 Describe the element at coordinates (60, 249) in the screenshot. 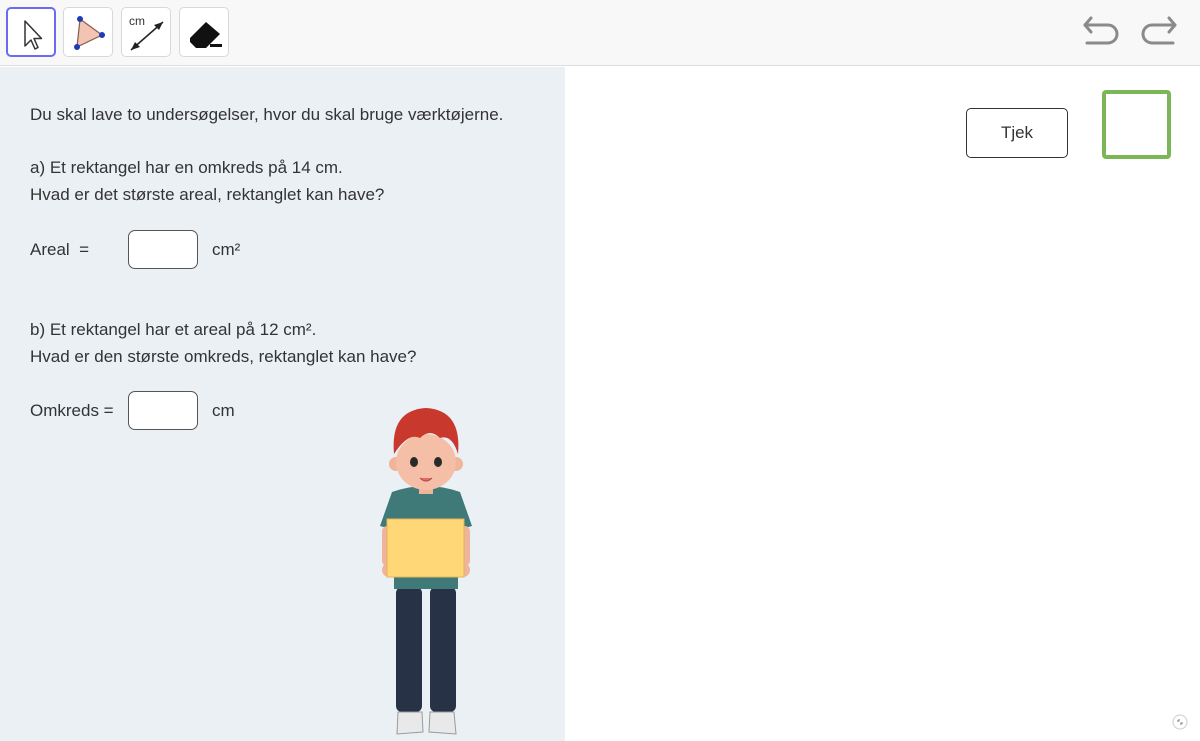

I see `area-label: Areal =` at that location.